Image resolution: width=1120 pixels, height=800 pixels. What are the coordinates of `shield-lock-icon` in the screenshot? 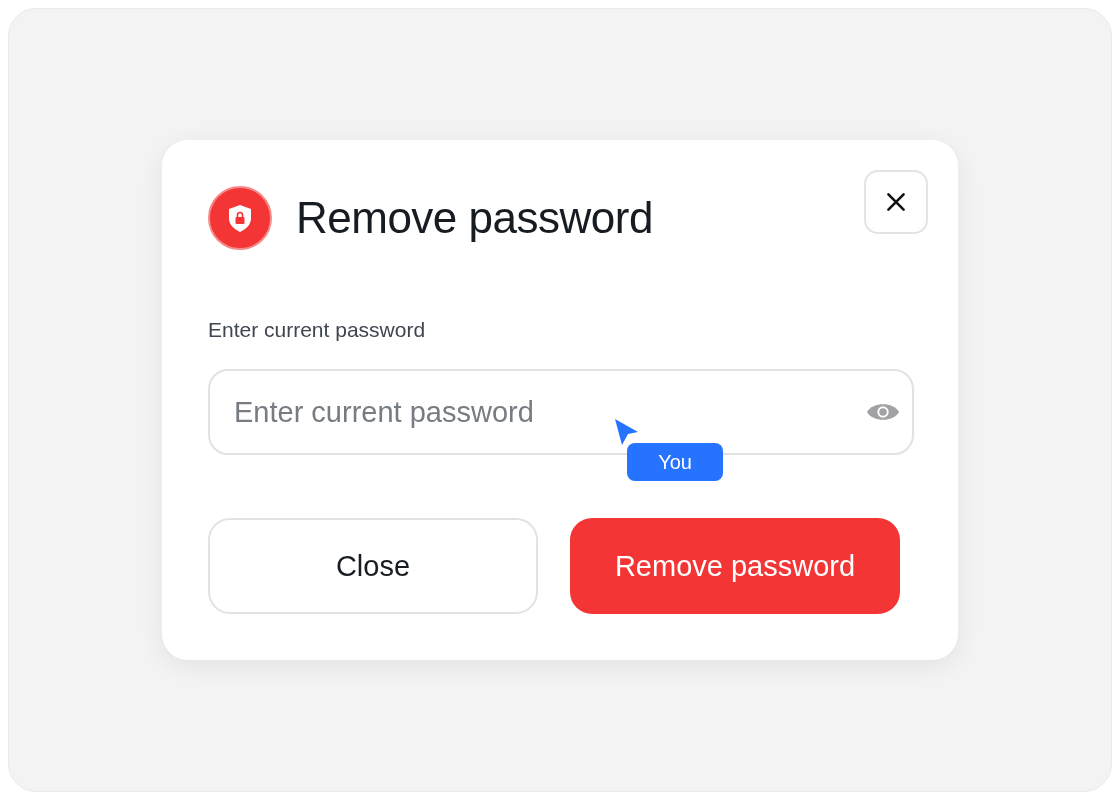 It's located at (240, 218).